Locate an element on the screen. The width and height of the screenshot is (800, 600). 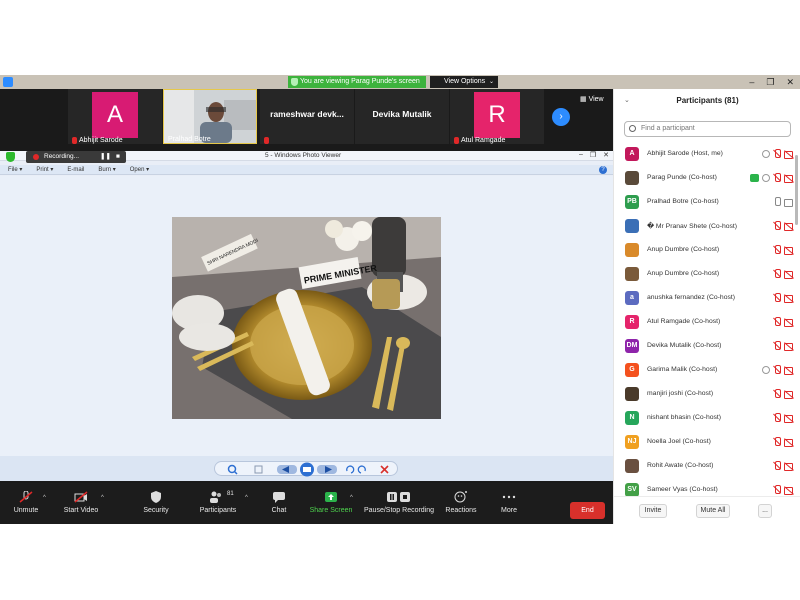
scrollbar-thumb is located at coordinates (796, 190).